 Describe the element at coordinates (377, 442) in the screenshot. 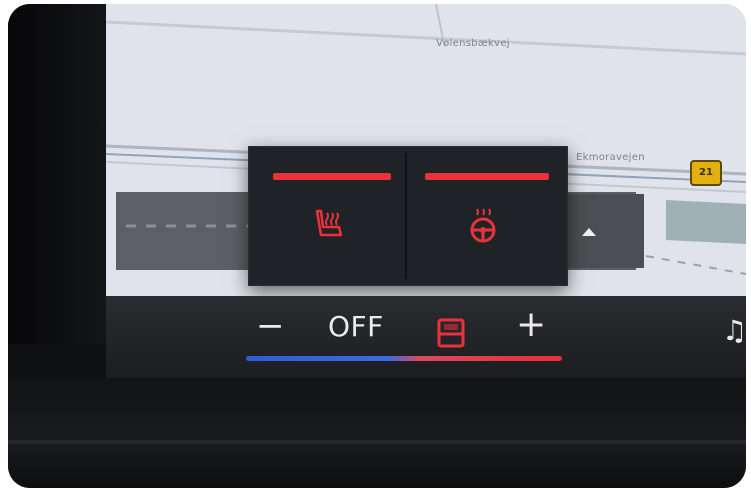

I see `dashboard-trim-line` at that location.